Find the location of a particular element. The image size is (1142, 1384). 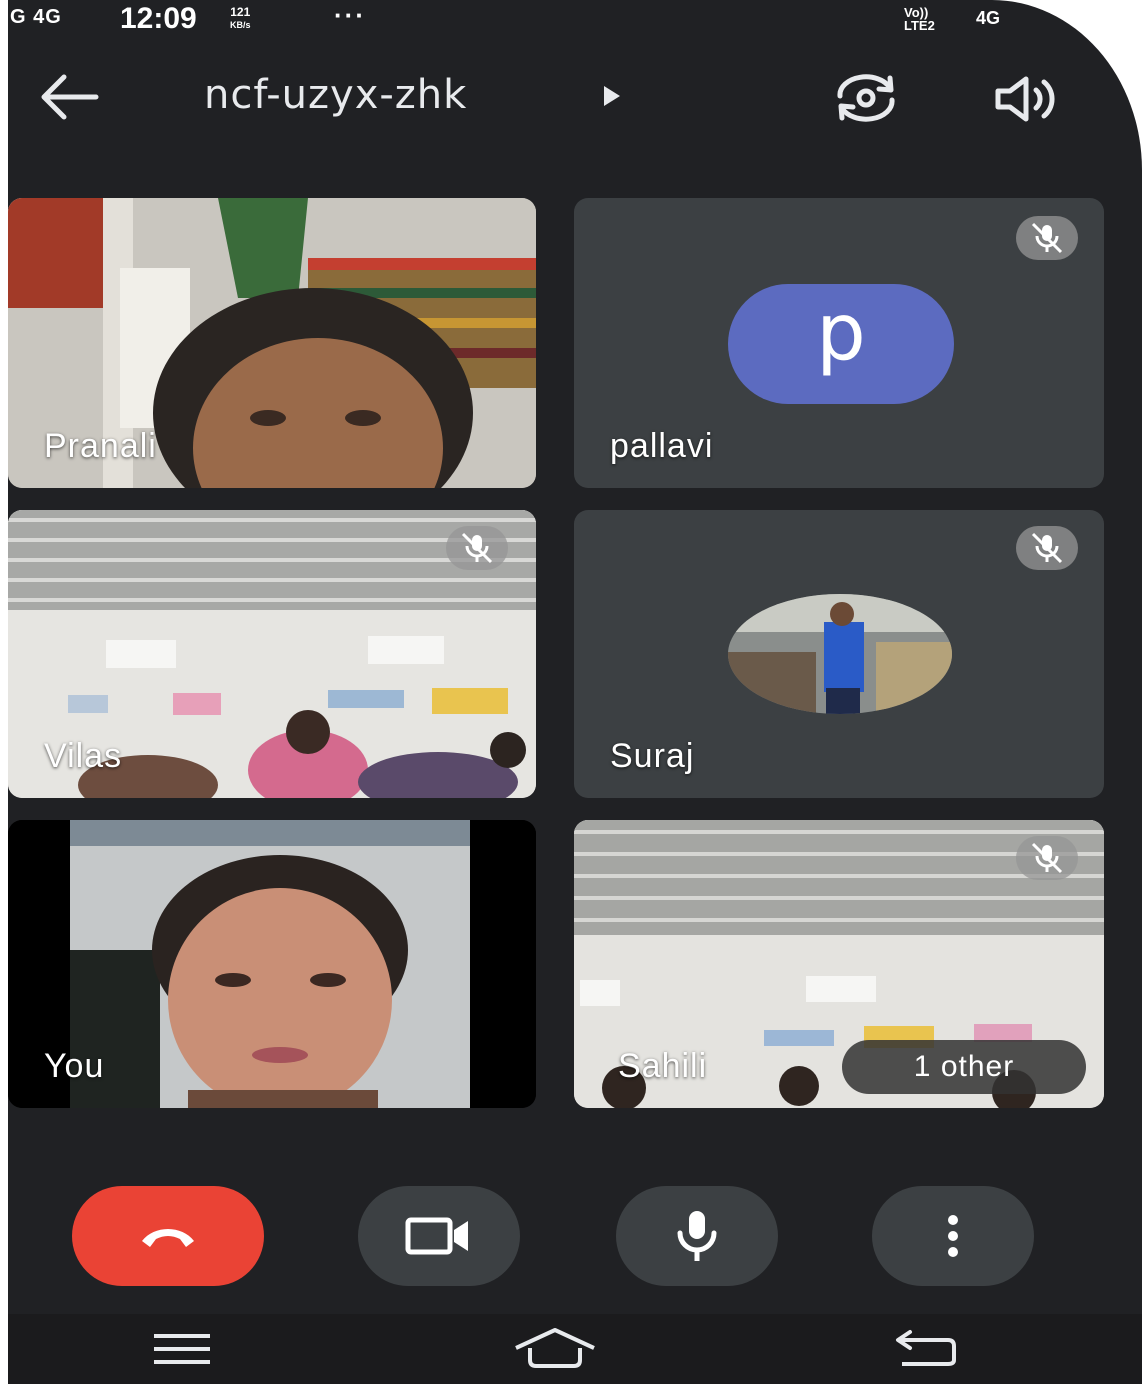

status-time: 12:09 is located at coordinates (158, 18).